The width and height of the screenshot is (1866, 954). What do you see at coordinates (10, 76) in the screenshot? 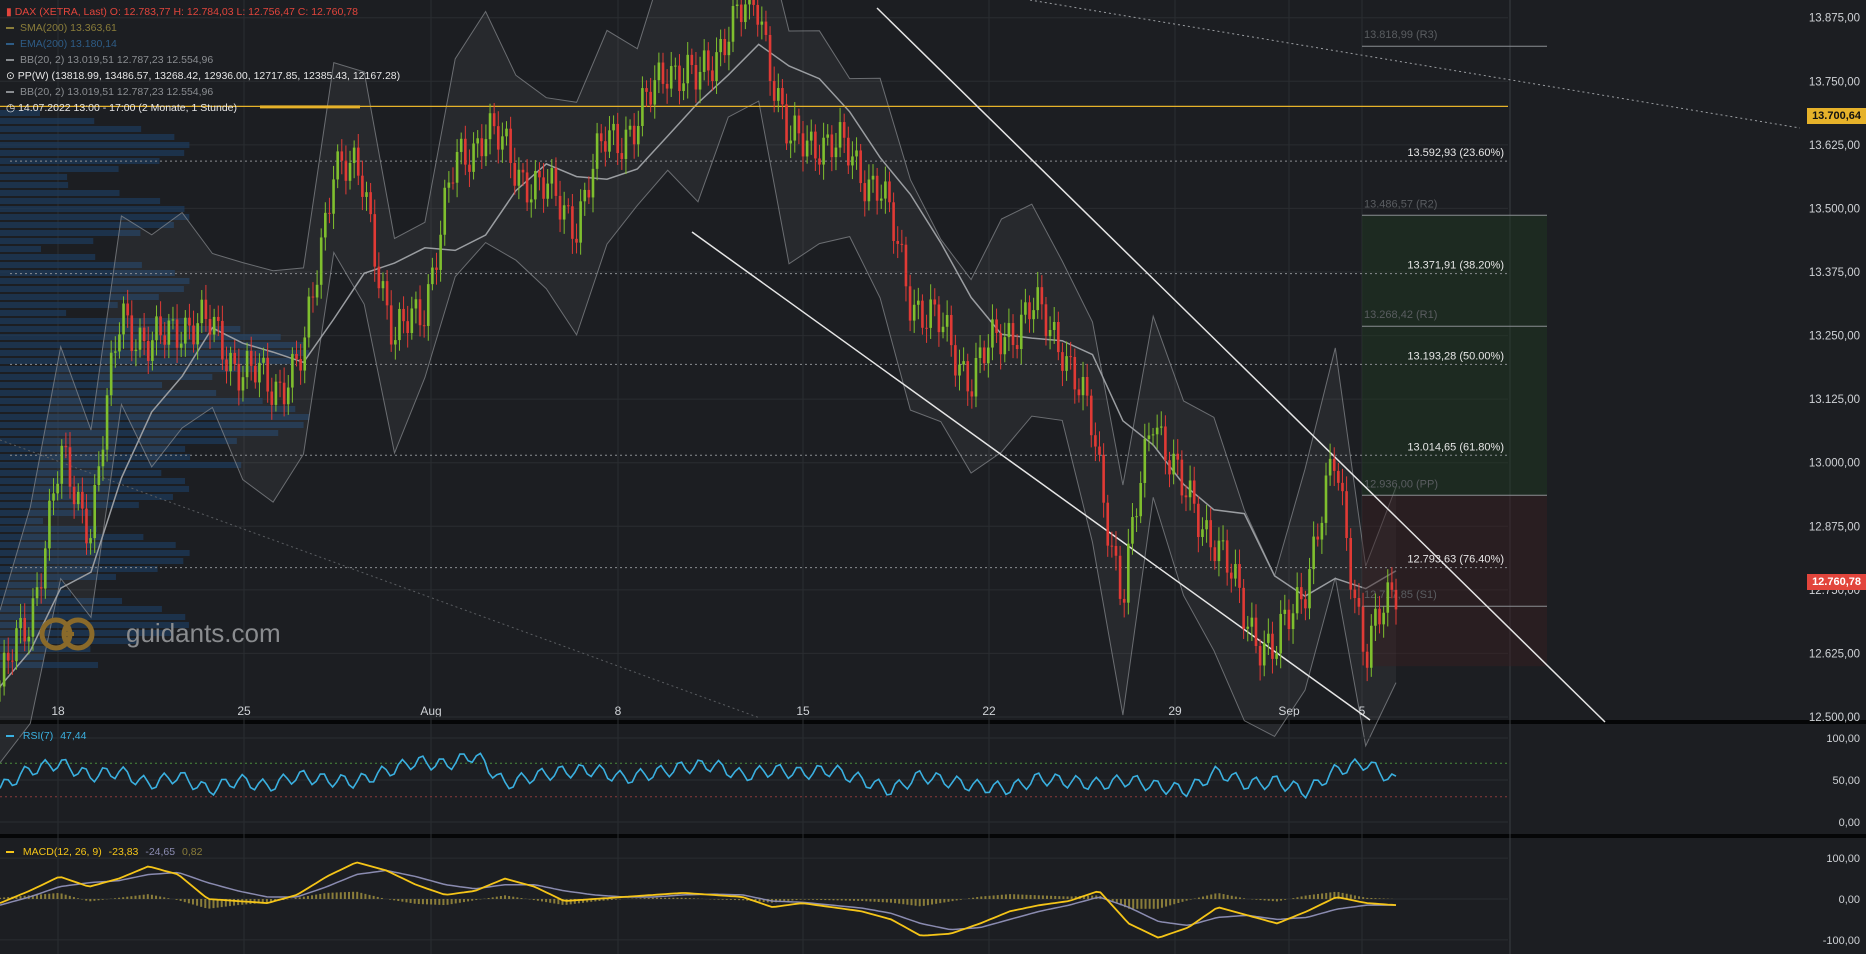
I see `pivot-icon: ⊙` at bounding box center [10, 76].